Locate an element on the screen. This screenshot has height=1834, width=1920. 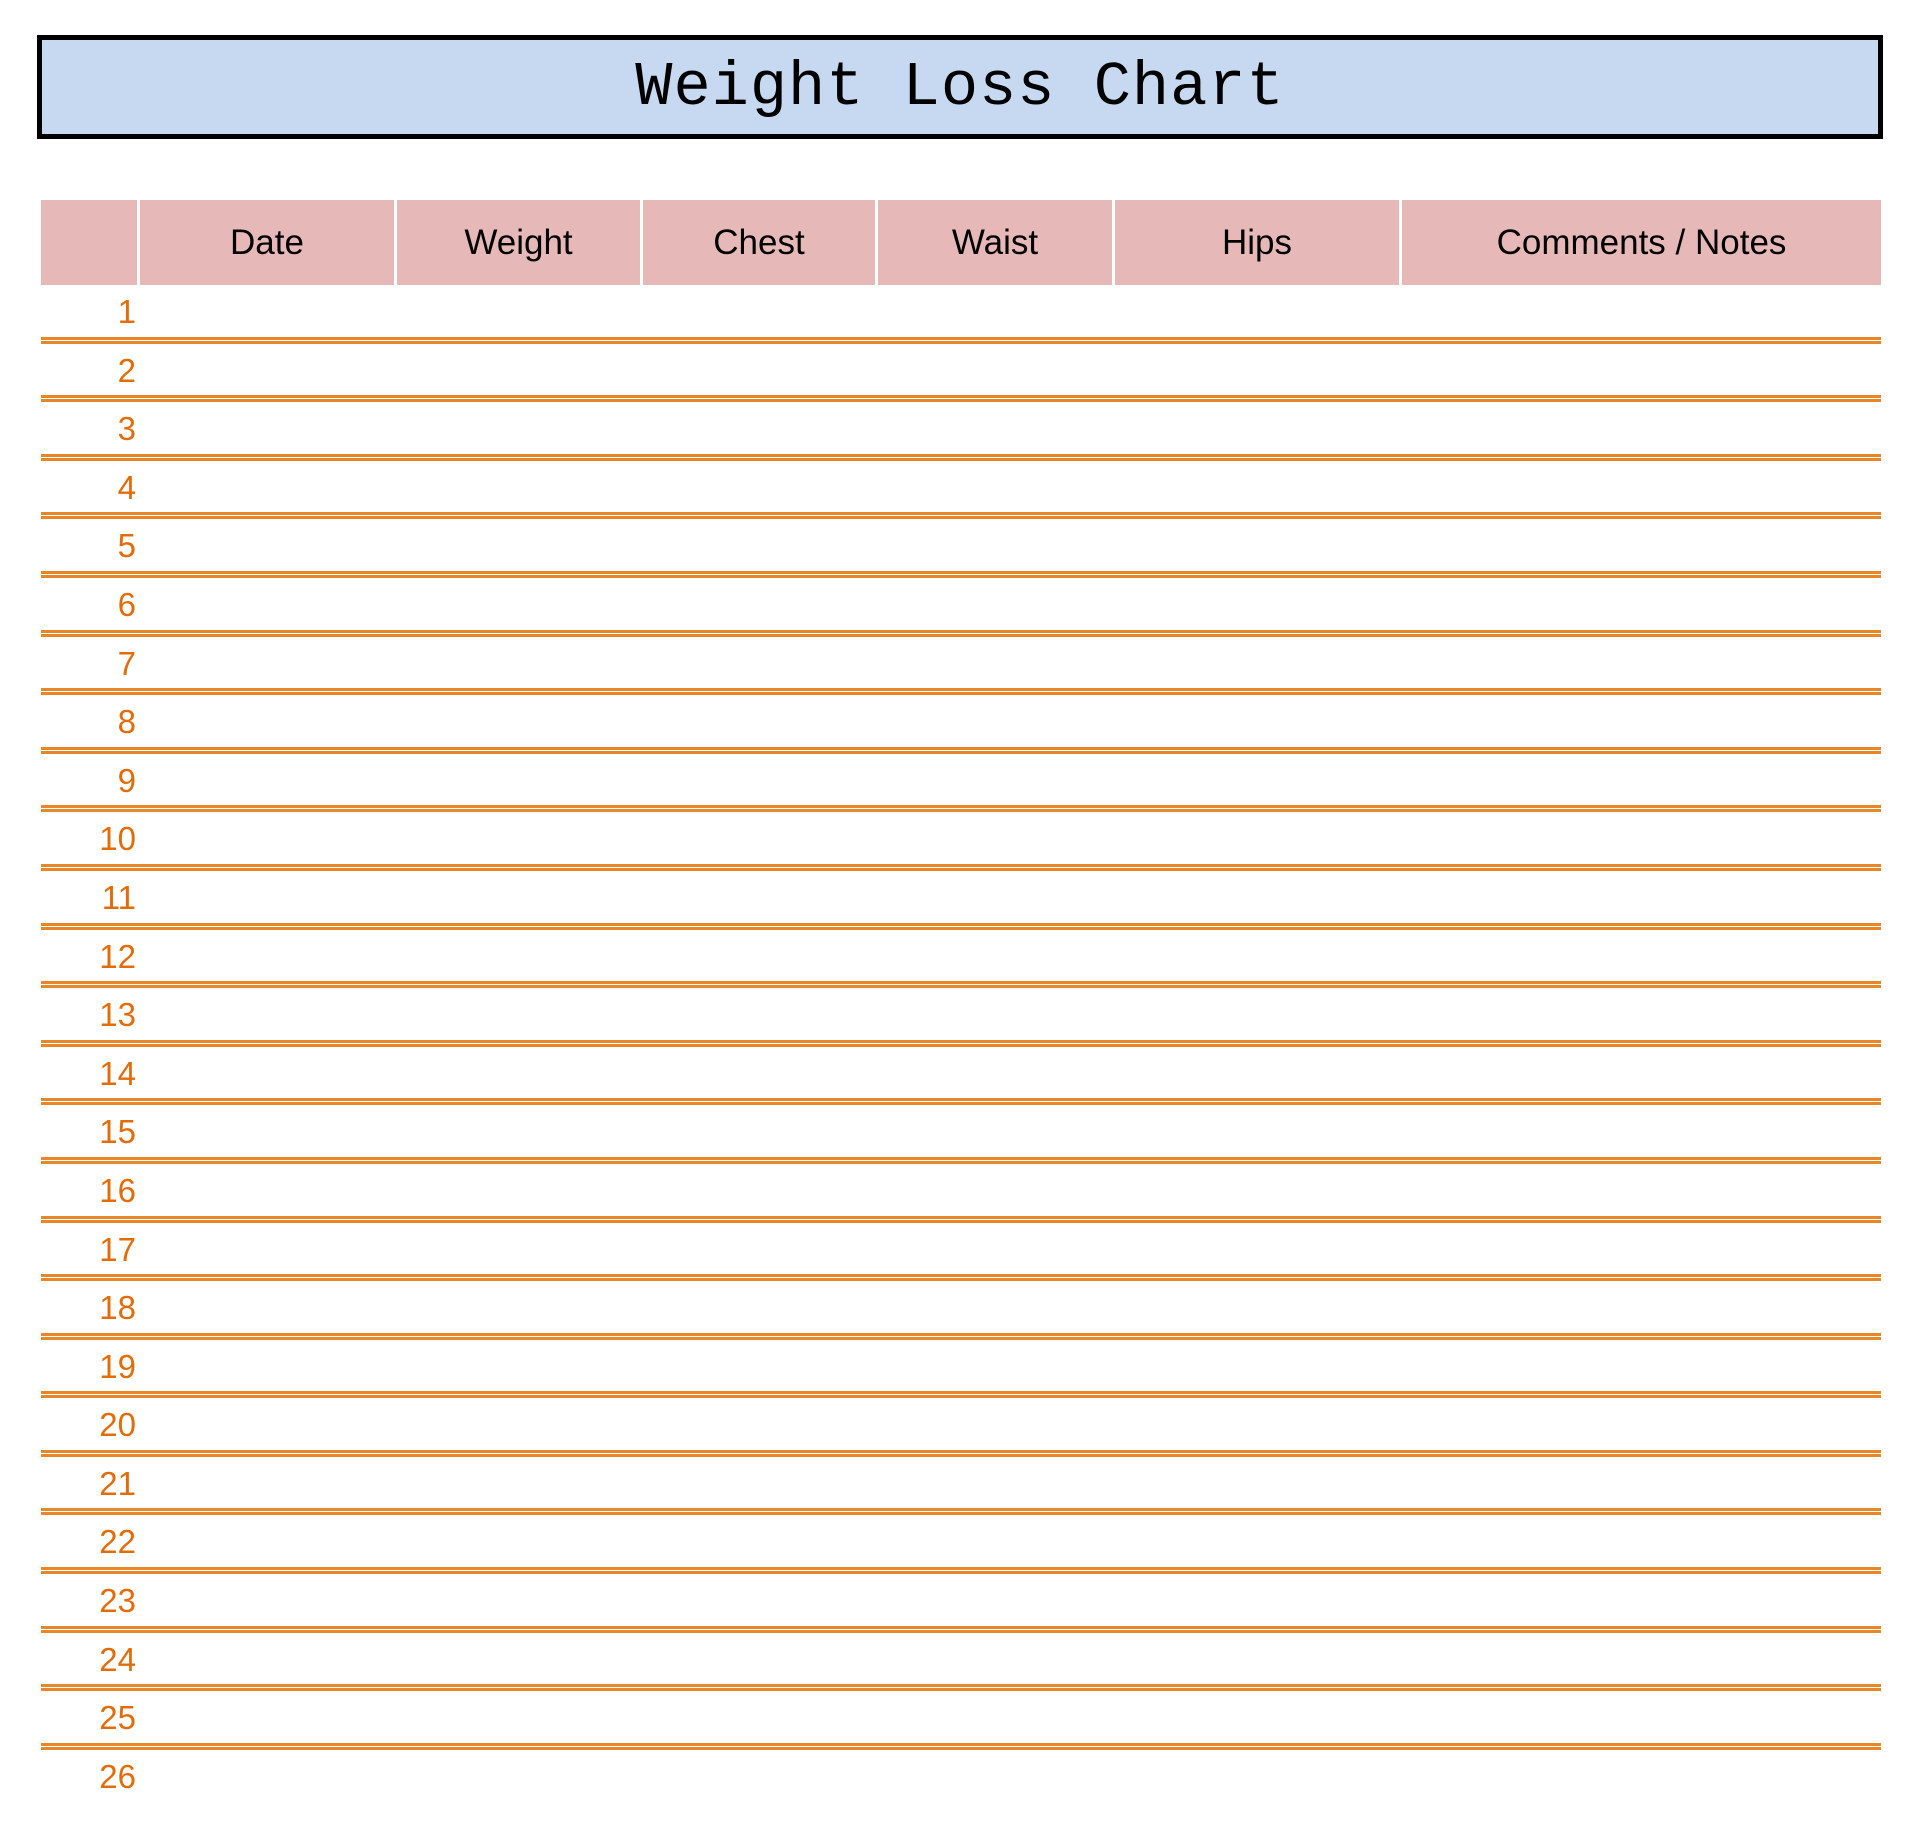
table-row: 1 is located at coordinates (961, 314).